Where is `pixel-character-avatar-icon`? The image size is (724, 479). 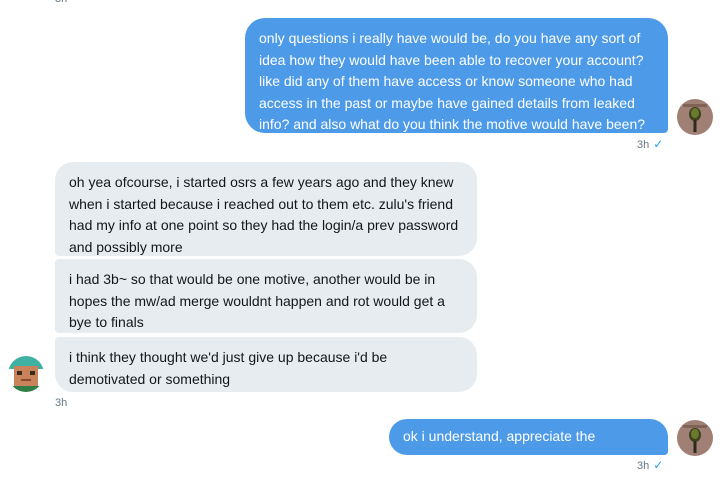 pixel-character-avatar-icon is located at coordinates (26, 374).